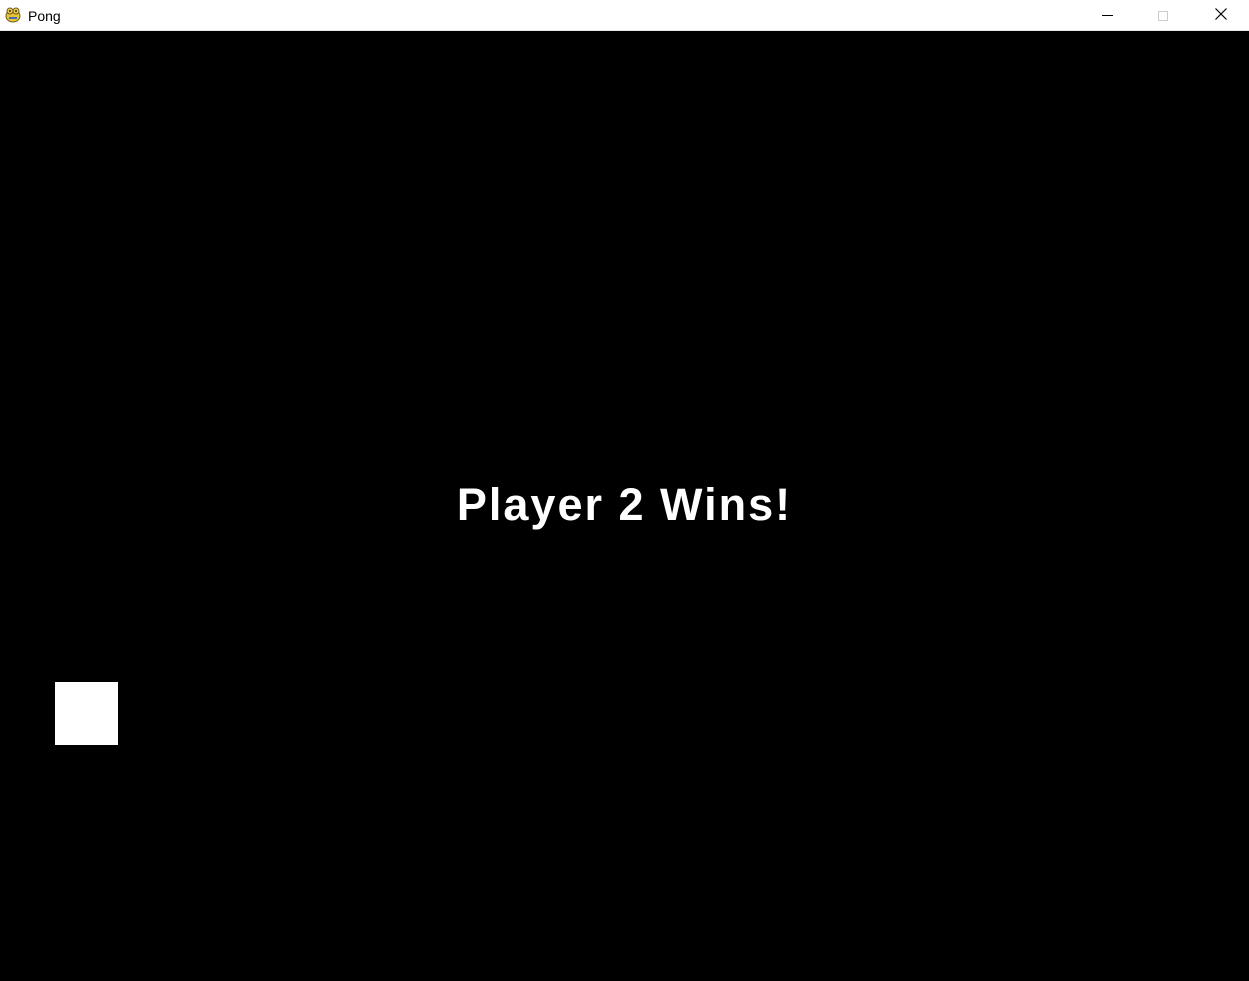  Describe the element at coordinates (13, 14) in the screenshot. I see `pygame-icon` at that location.